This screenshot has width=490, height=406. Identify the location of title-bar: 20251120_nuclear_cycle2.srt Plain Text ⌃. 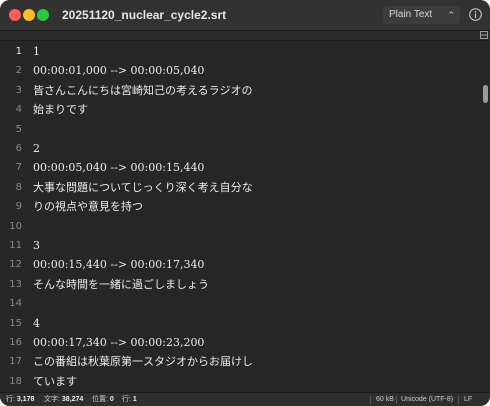
(245, 15).